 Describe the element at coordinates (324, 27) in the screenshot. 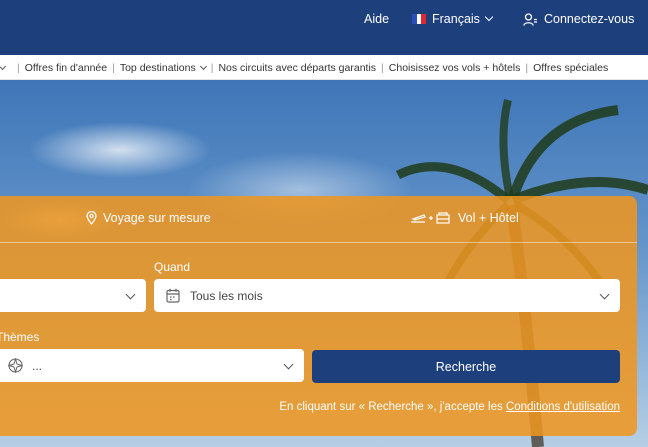

I see `top-header: Aide Français Connectez-vous` at that location.